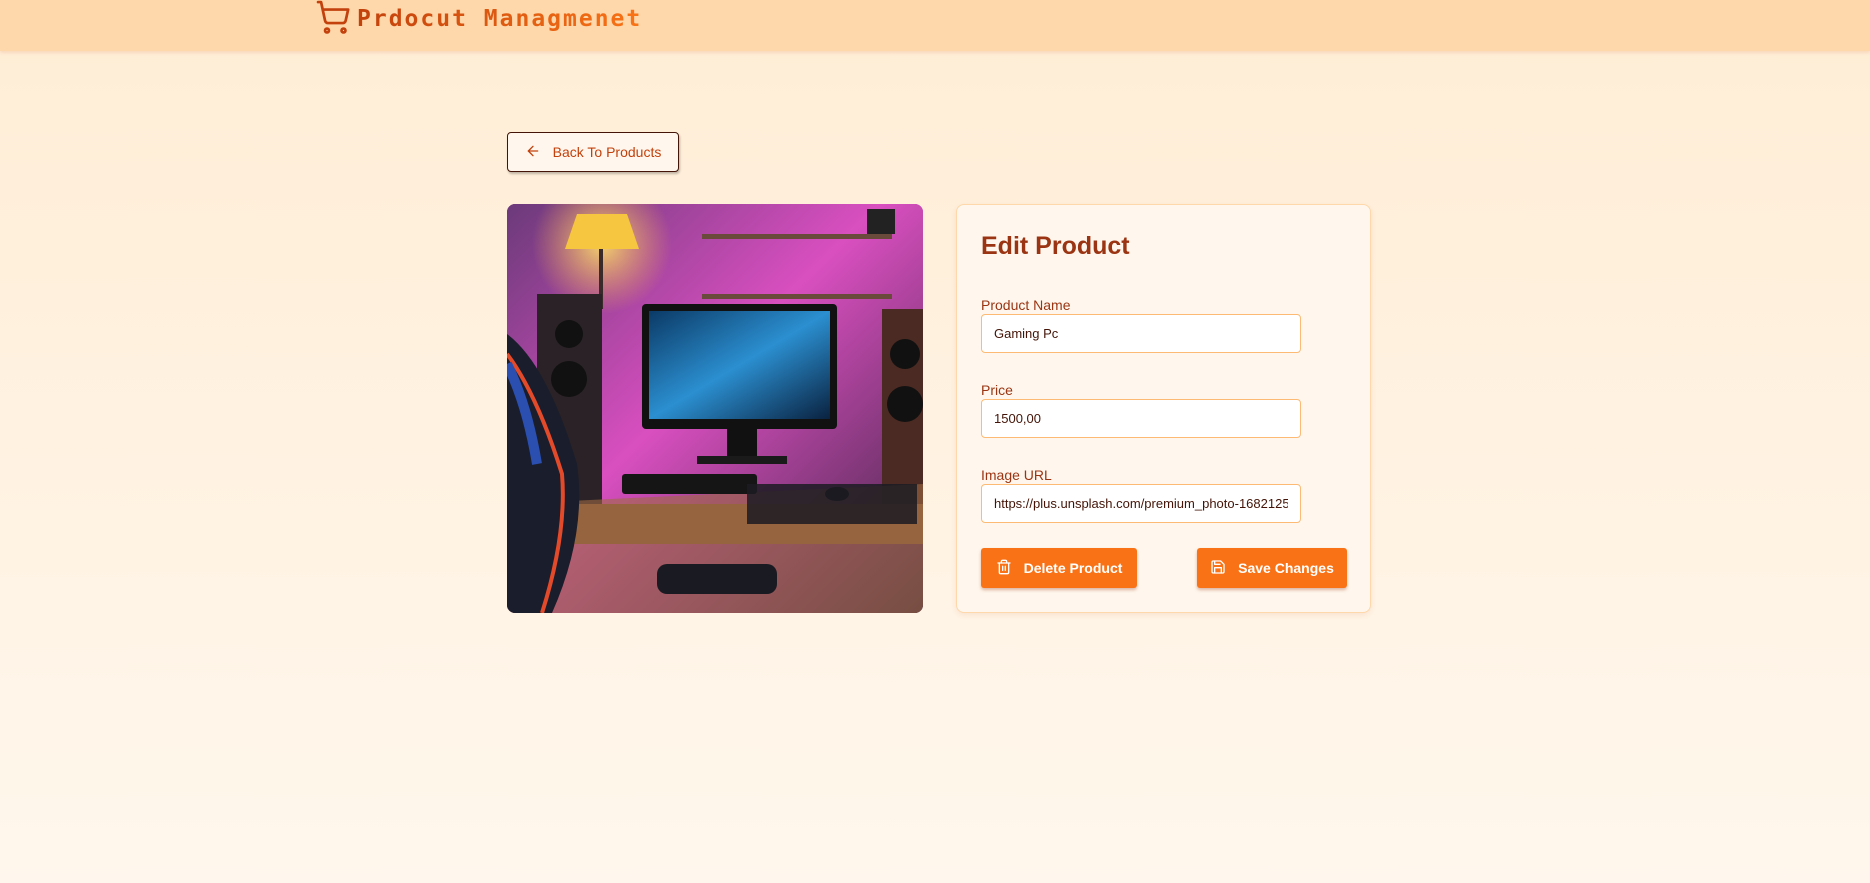 This screenshot has width=1870, height=883. What do you see at coordinates (935, 25) in the screenshot?
I see `top-header: Prdocut Managmenet` at bounding box center [935, 25].